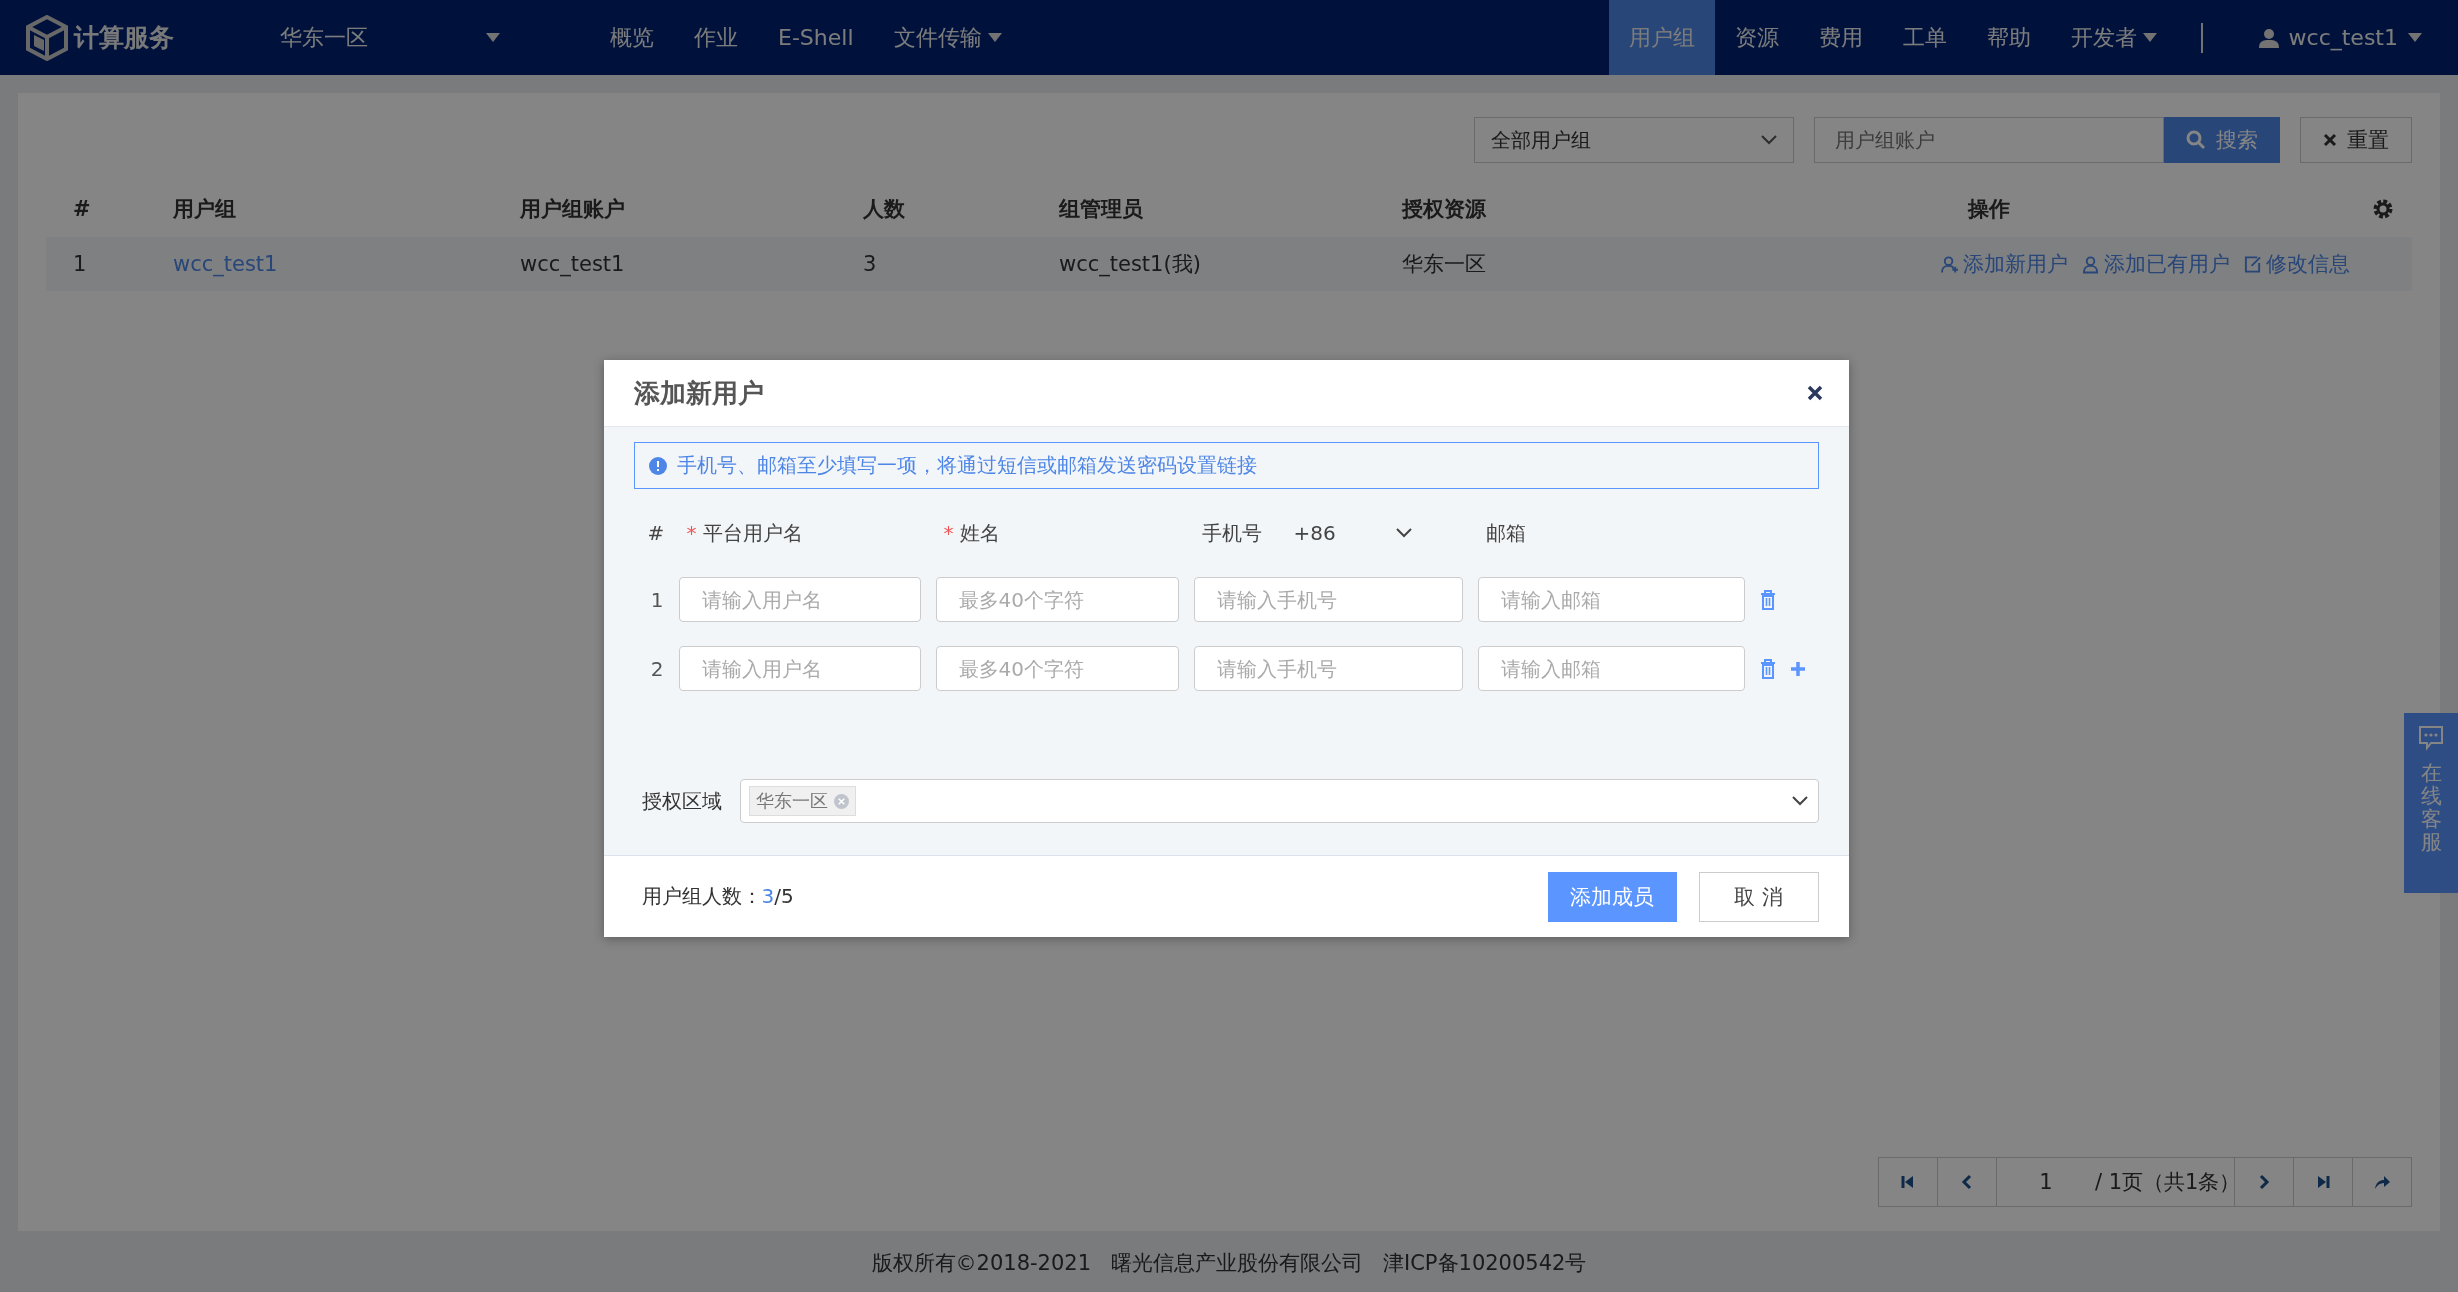  Describe the element at coordinates (1101, 209) in the screenshot. I see `column-header: 组管理员` at that location.